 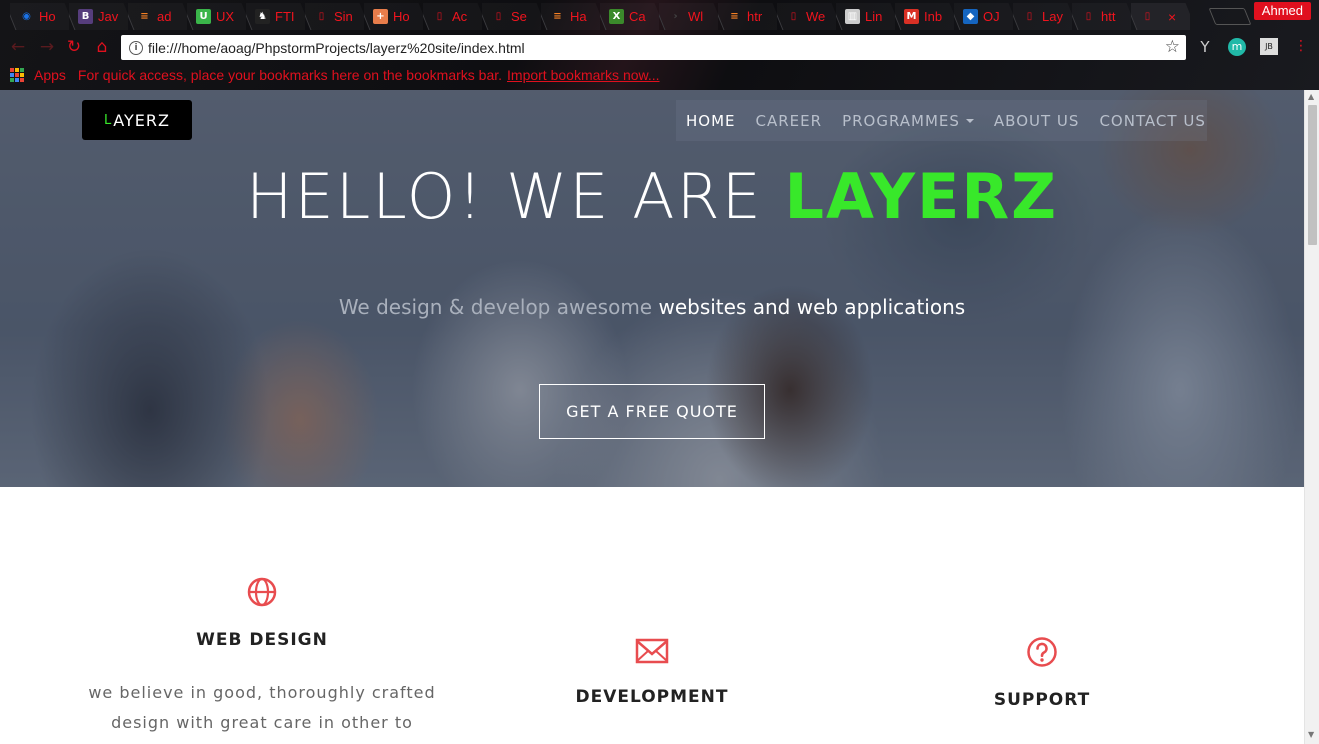 I want to click on scroll-down-icon: ▼, so click(x=1311, y=734).